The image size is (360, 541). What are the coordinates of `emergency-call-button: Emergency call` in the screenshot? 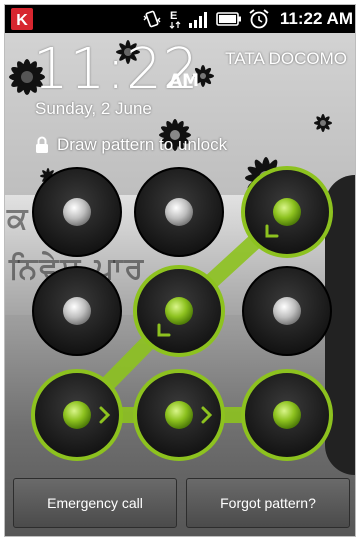 It's located at (95, 503).